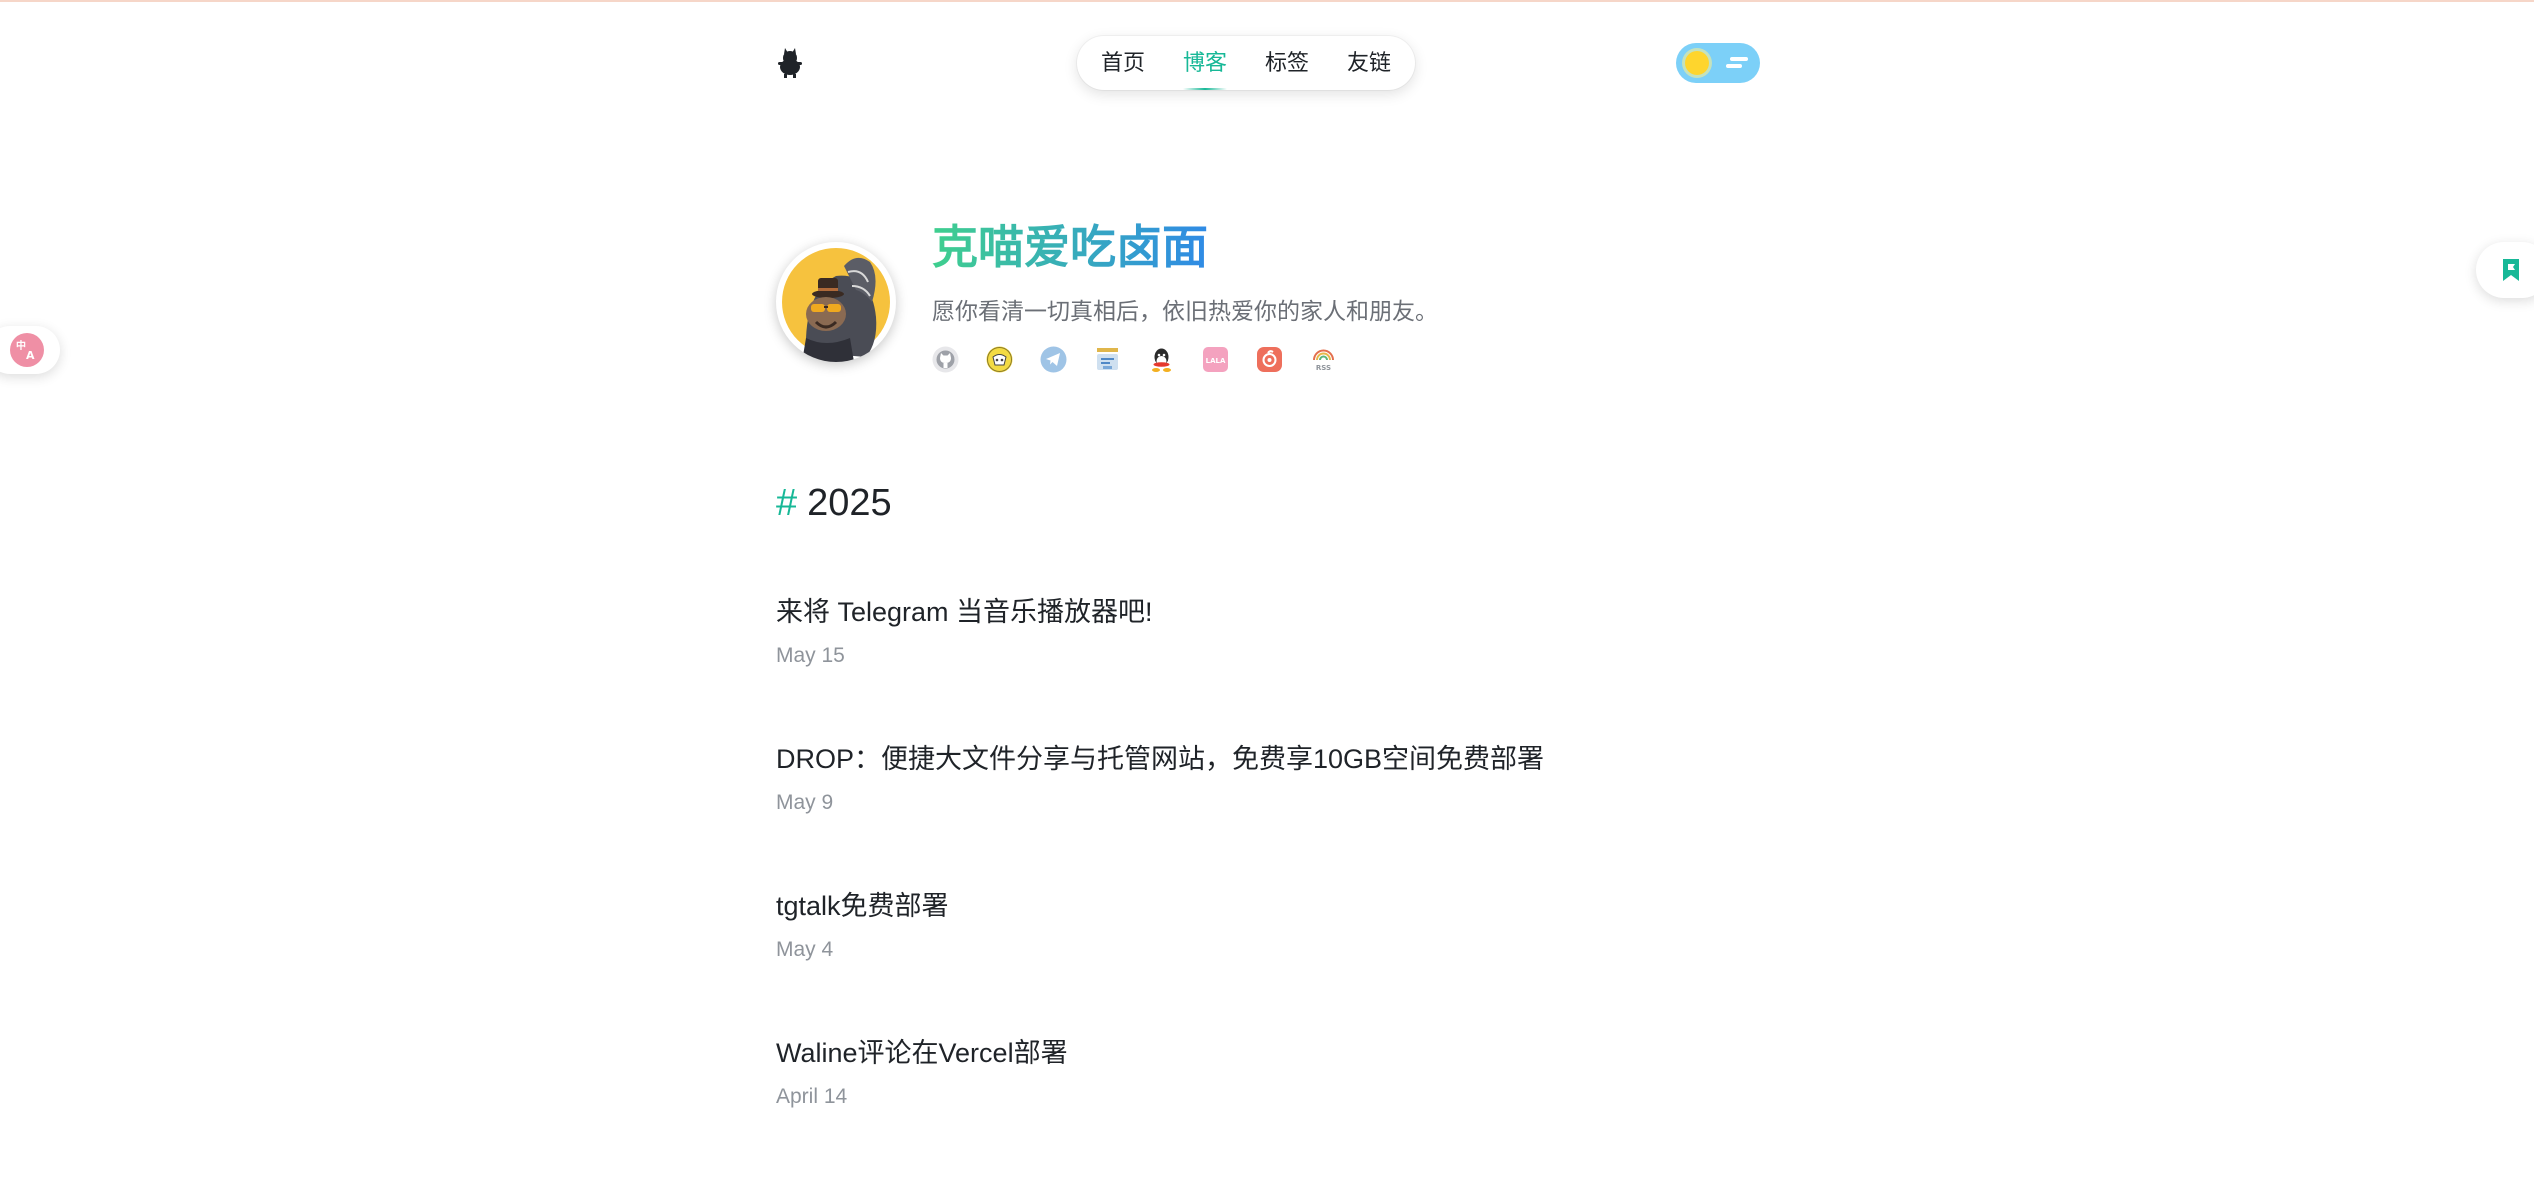 The height and width of the screenshot is (1187, 2534). I want to click on post-title: 来将 Telegram 当音乐播放器吧!, so click(964, 612).